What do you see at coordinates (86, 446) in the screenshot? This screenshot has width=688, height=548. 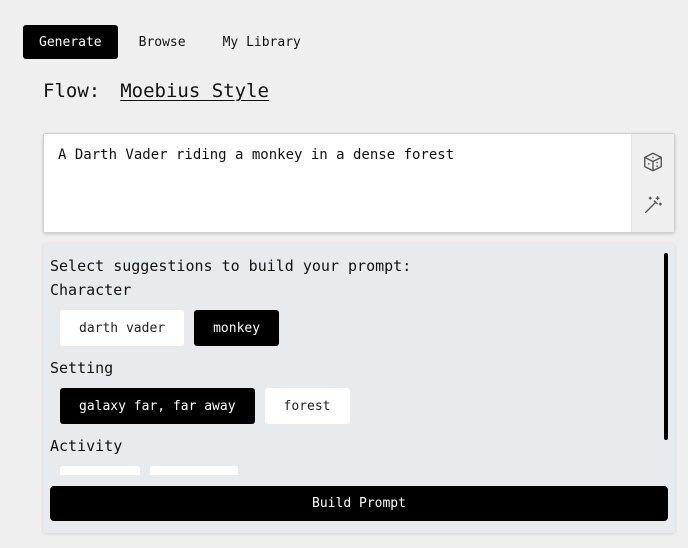 I see `category-activity-label: Activity` at bounding box center [86, 446].